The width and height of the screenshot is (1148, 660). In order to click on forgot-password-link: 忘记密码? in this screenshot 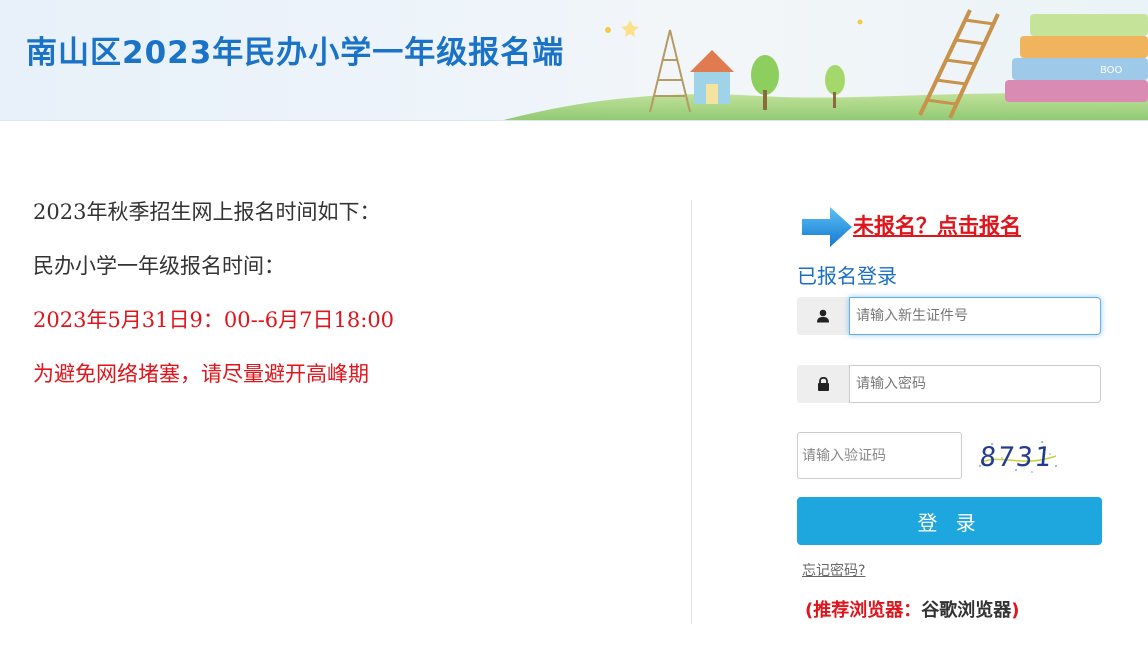, I will do `click(833, 570)`.